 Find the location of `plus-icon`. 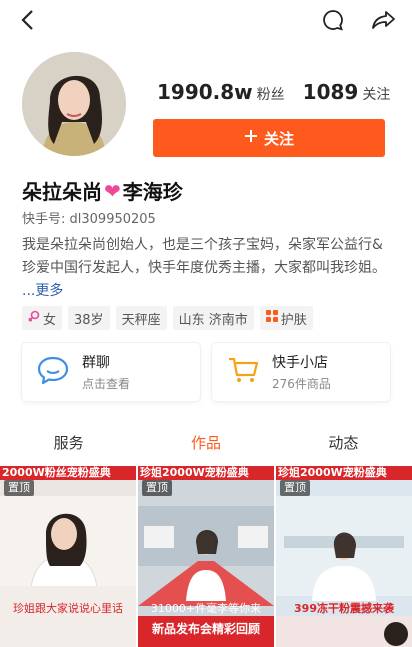

plus-icon is located at coordinates (251, 138).